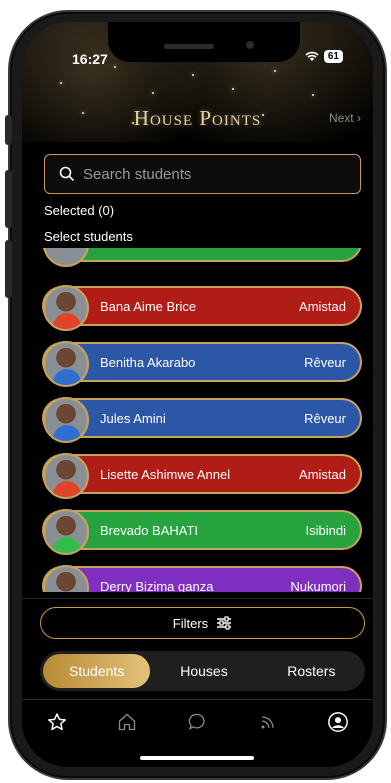 The image size is (391, 783). Describe the element at coordinates (190, 623) in the screenshot. I see `filters-label: Filters` at that location.